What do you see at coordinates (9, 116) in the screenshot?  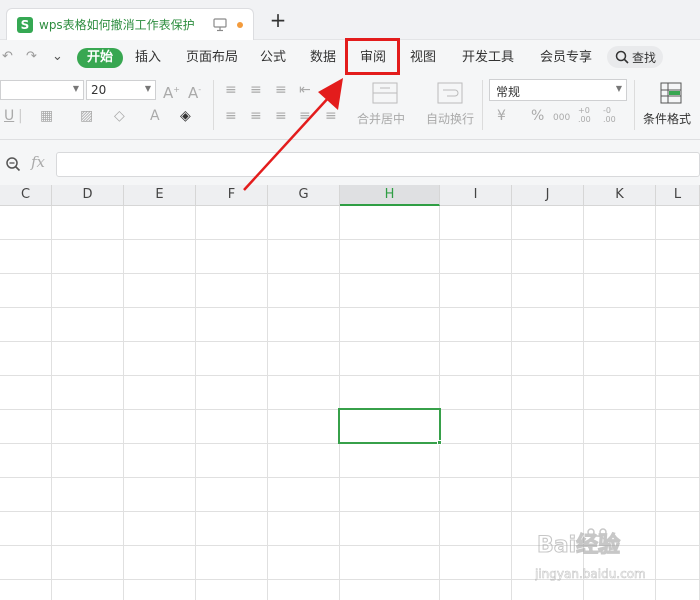 I see `underline-icon: U` at bounding box center [9, 116].